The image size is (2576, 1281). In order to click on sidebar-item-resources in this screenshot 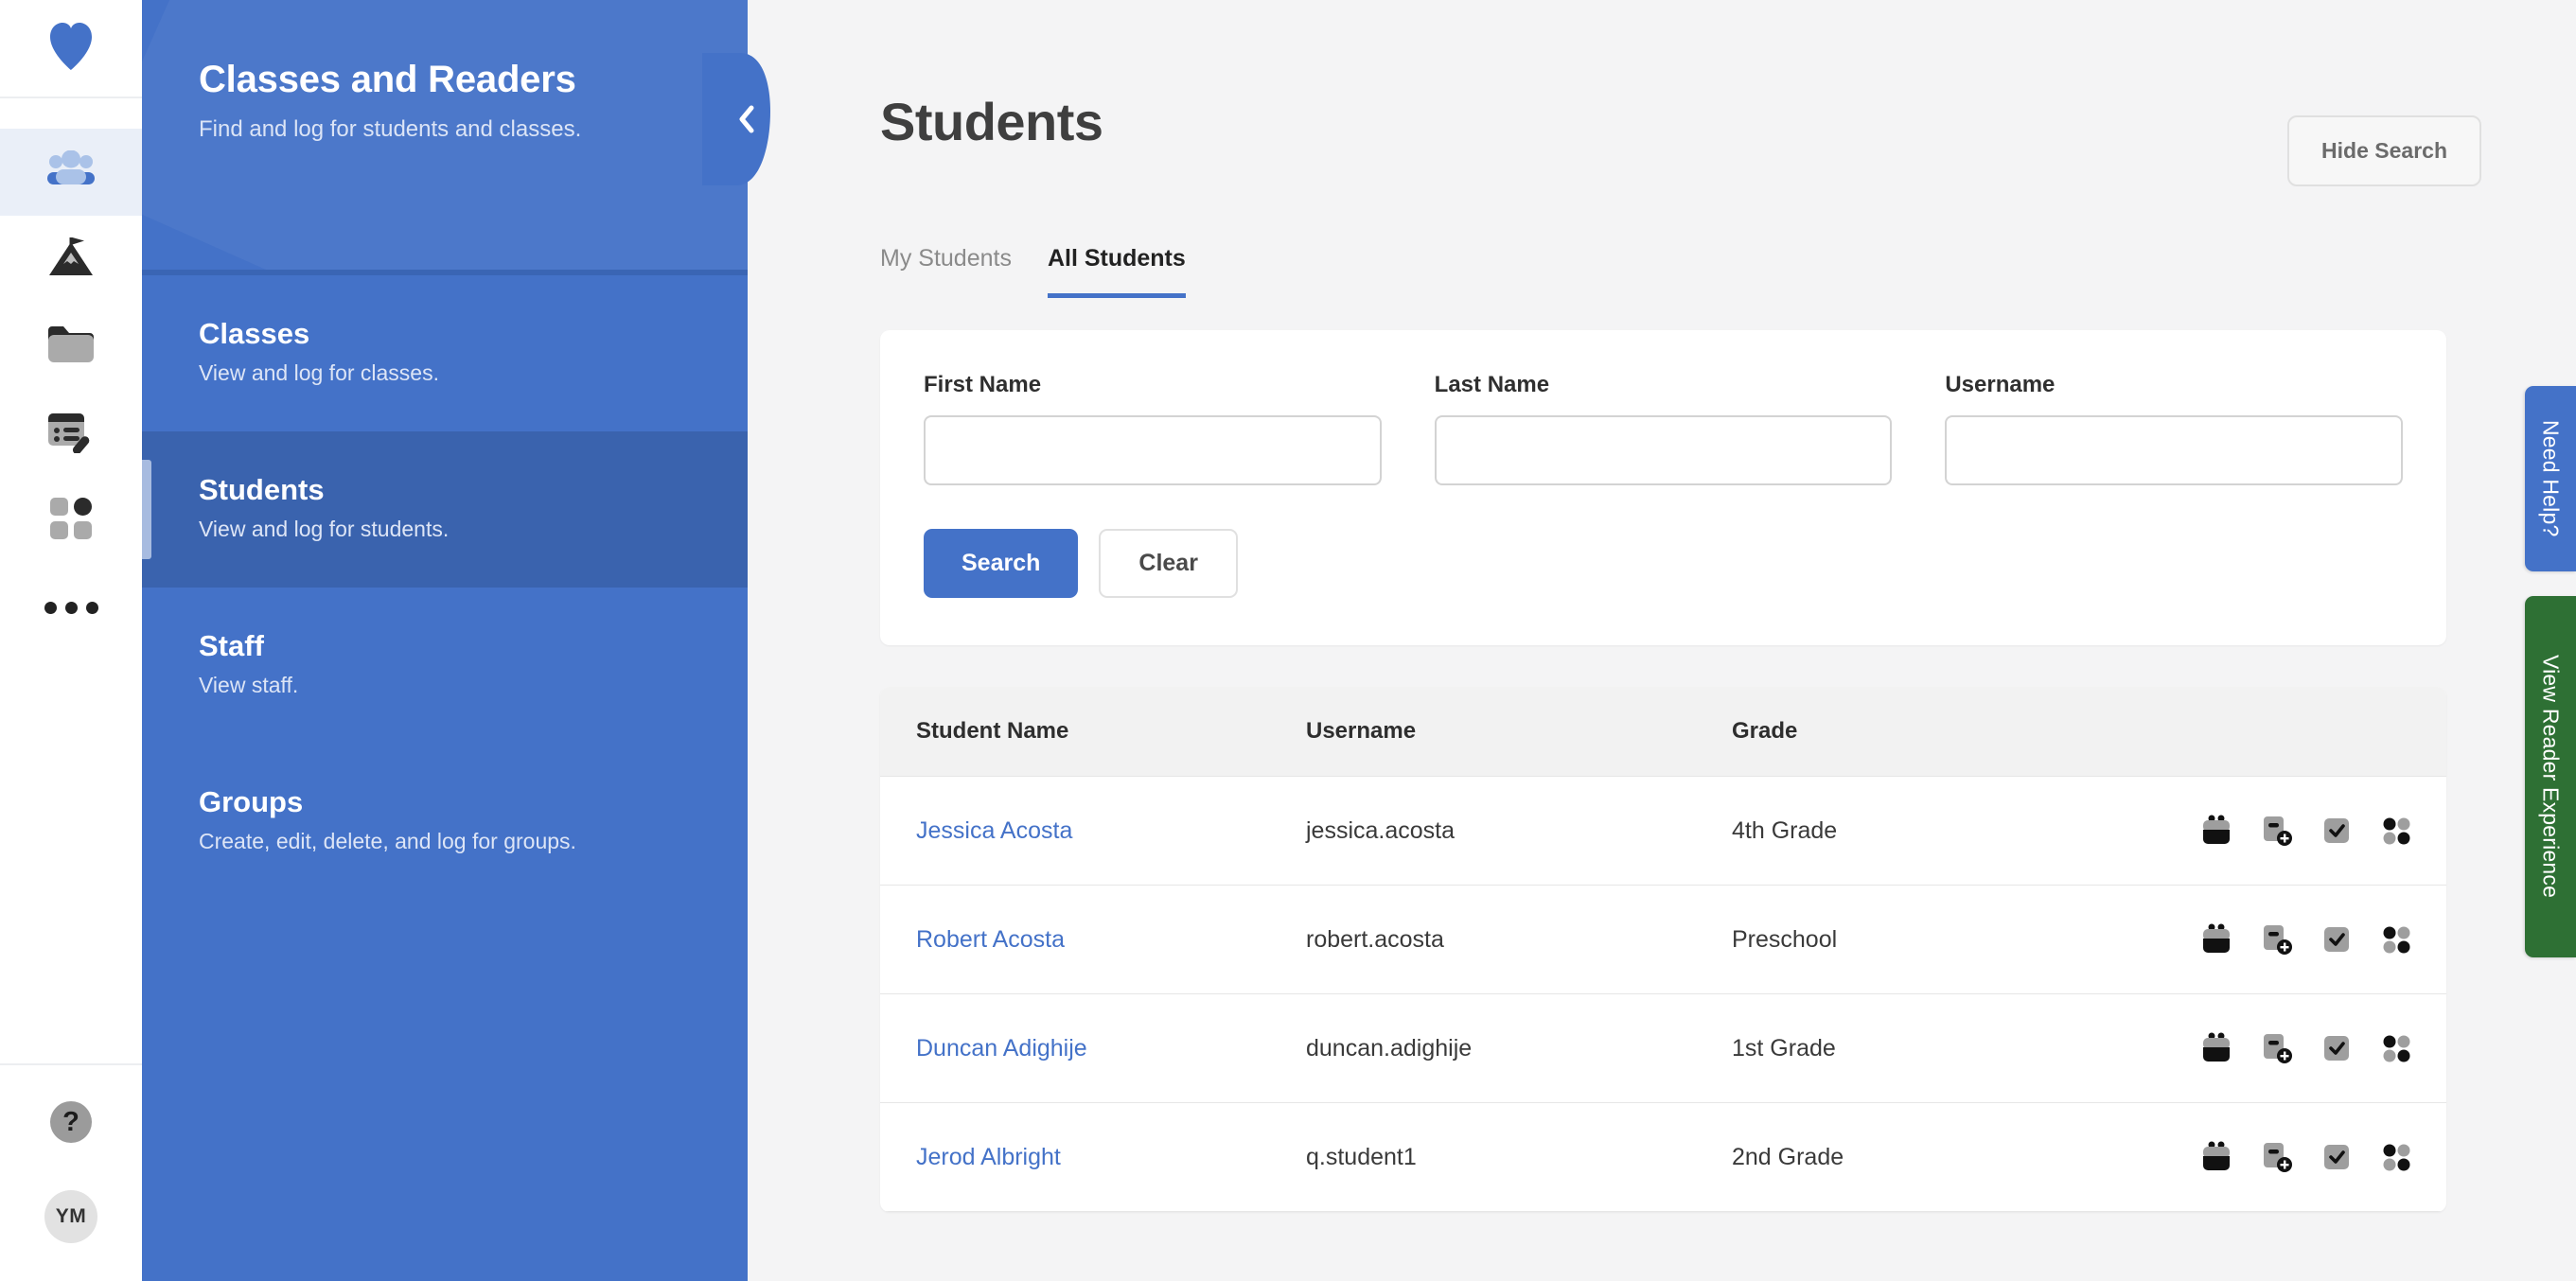, I will do `click(71, 347)`.